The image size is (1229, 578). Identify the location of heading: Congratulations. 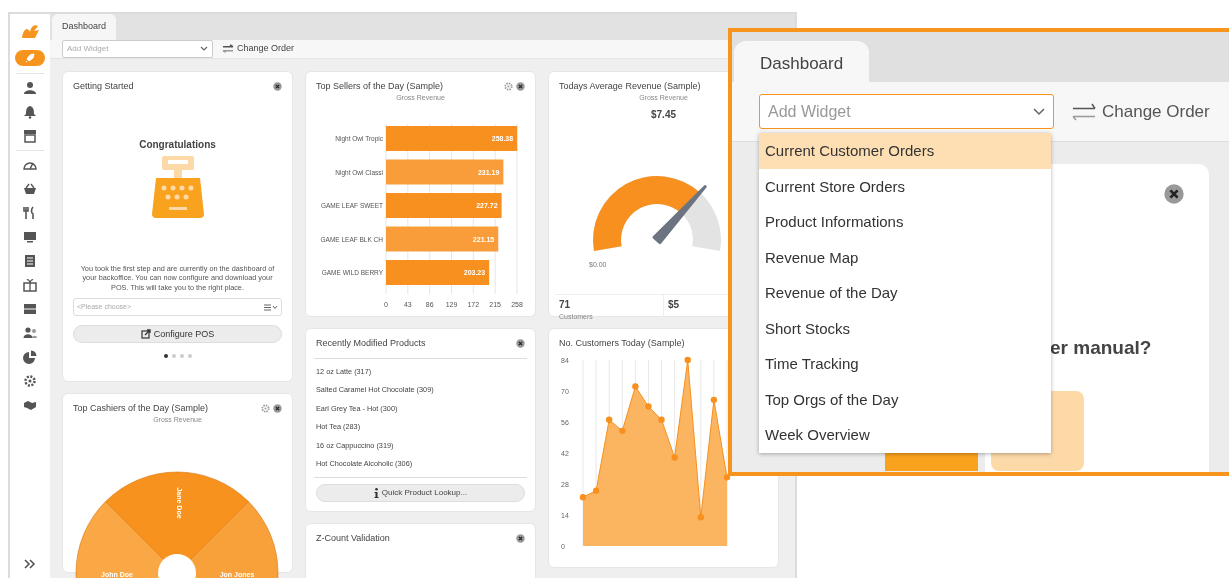
(177, 145).